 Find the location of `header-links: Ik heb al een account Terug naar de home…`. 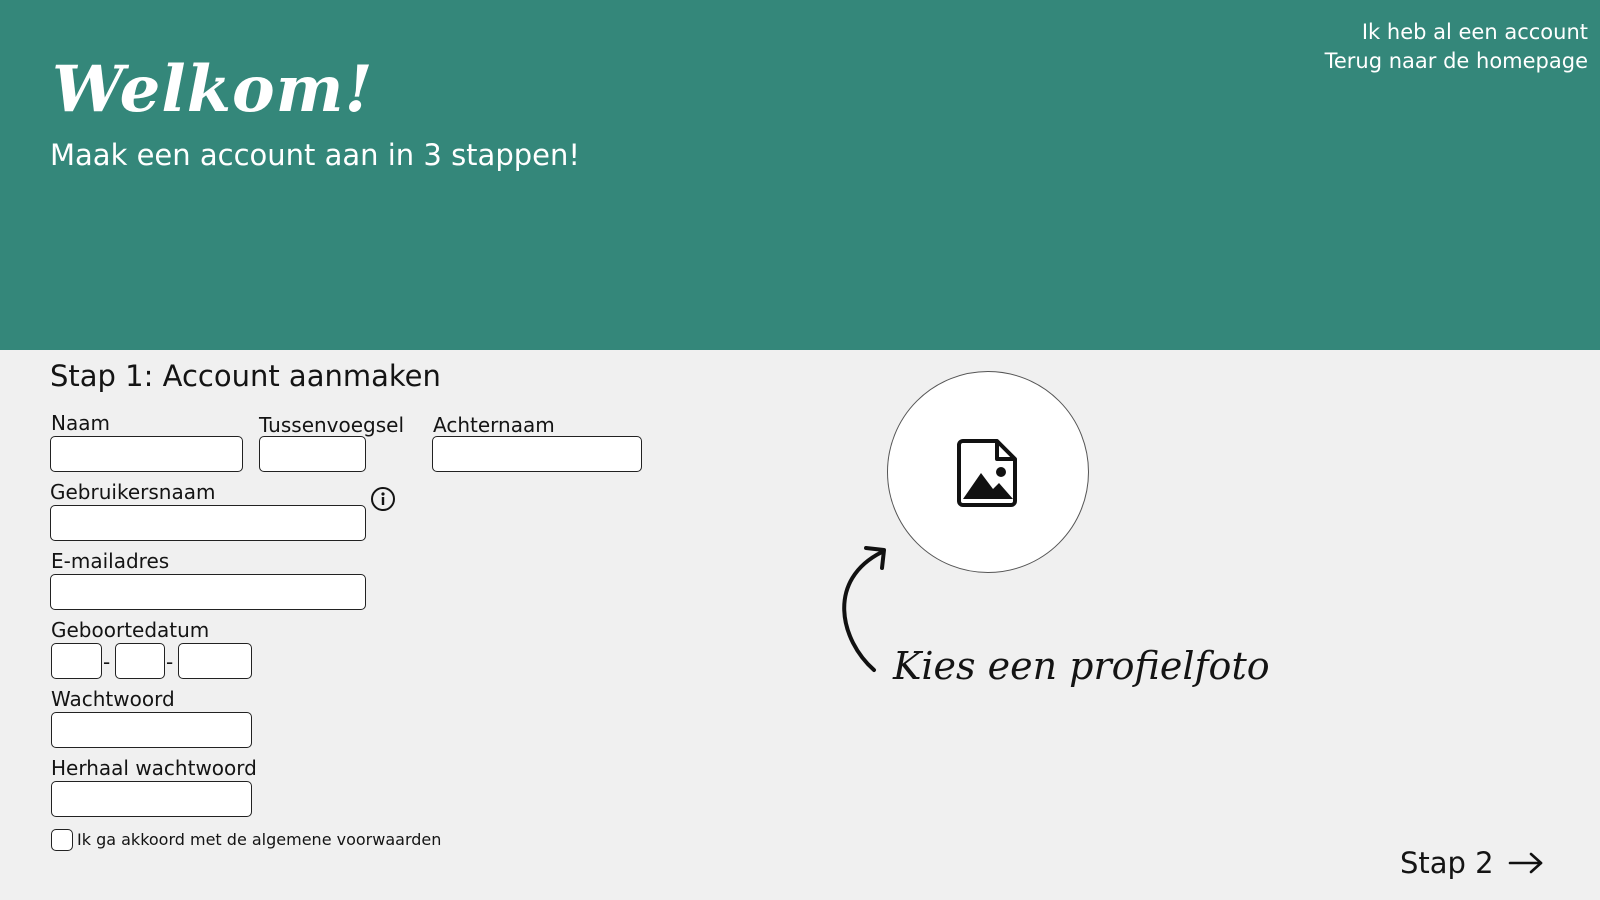

header-links: Ik heb al een account Terug naar de home… is located at coordinates (1456, 47).